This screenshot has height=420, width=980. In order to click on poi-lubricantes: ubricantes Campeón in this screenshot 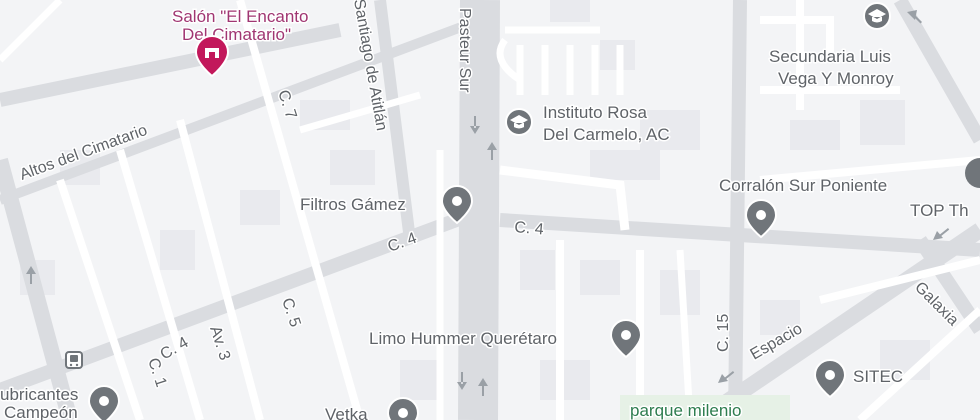, I will do `click(60, 402)`.